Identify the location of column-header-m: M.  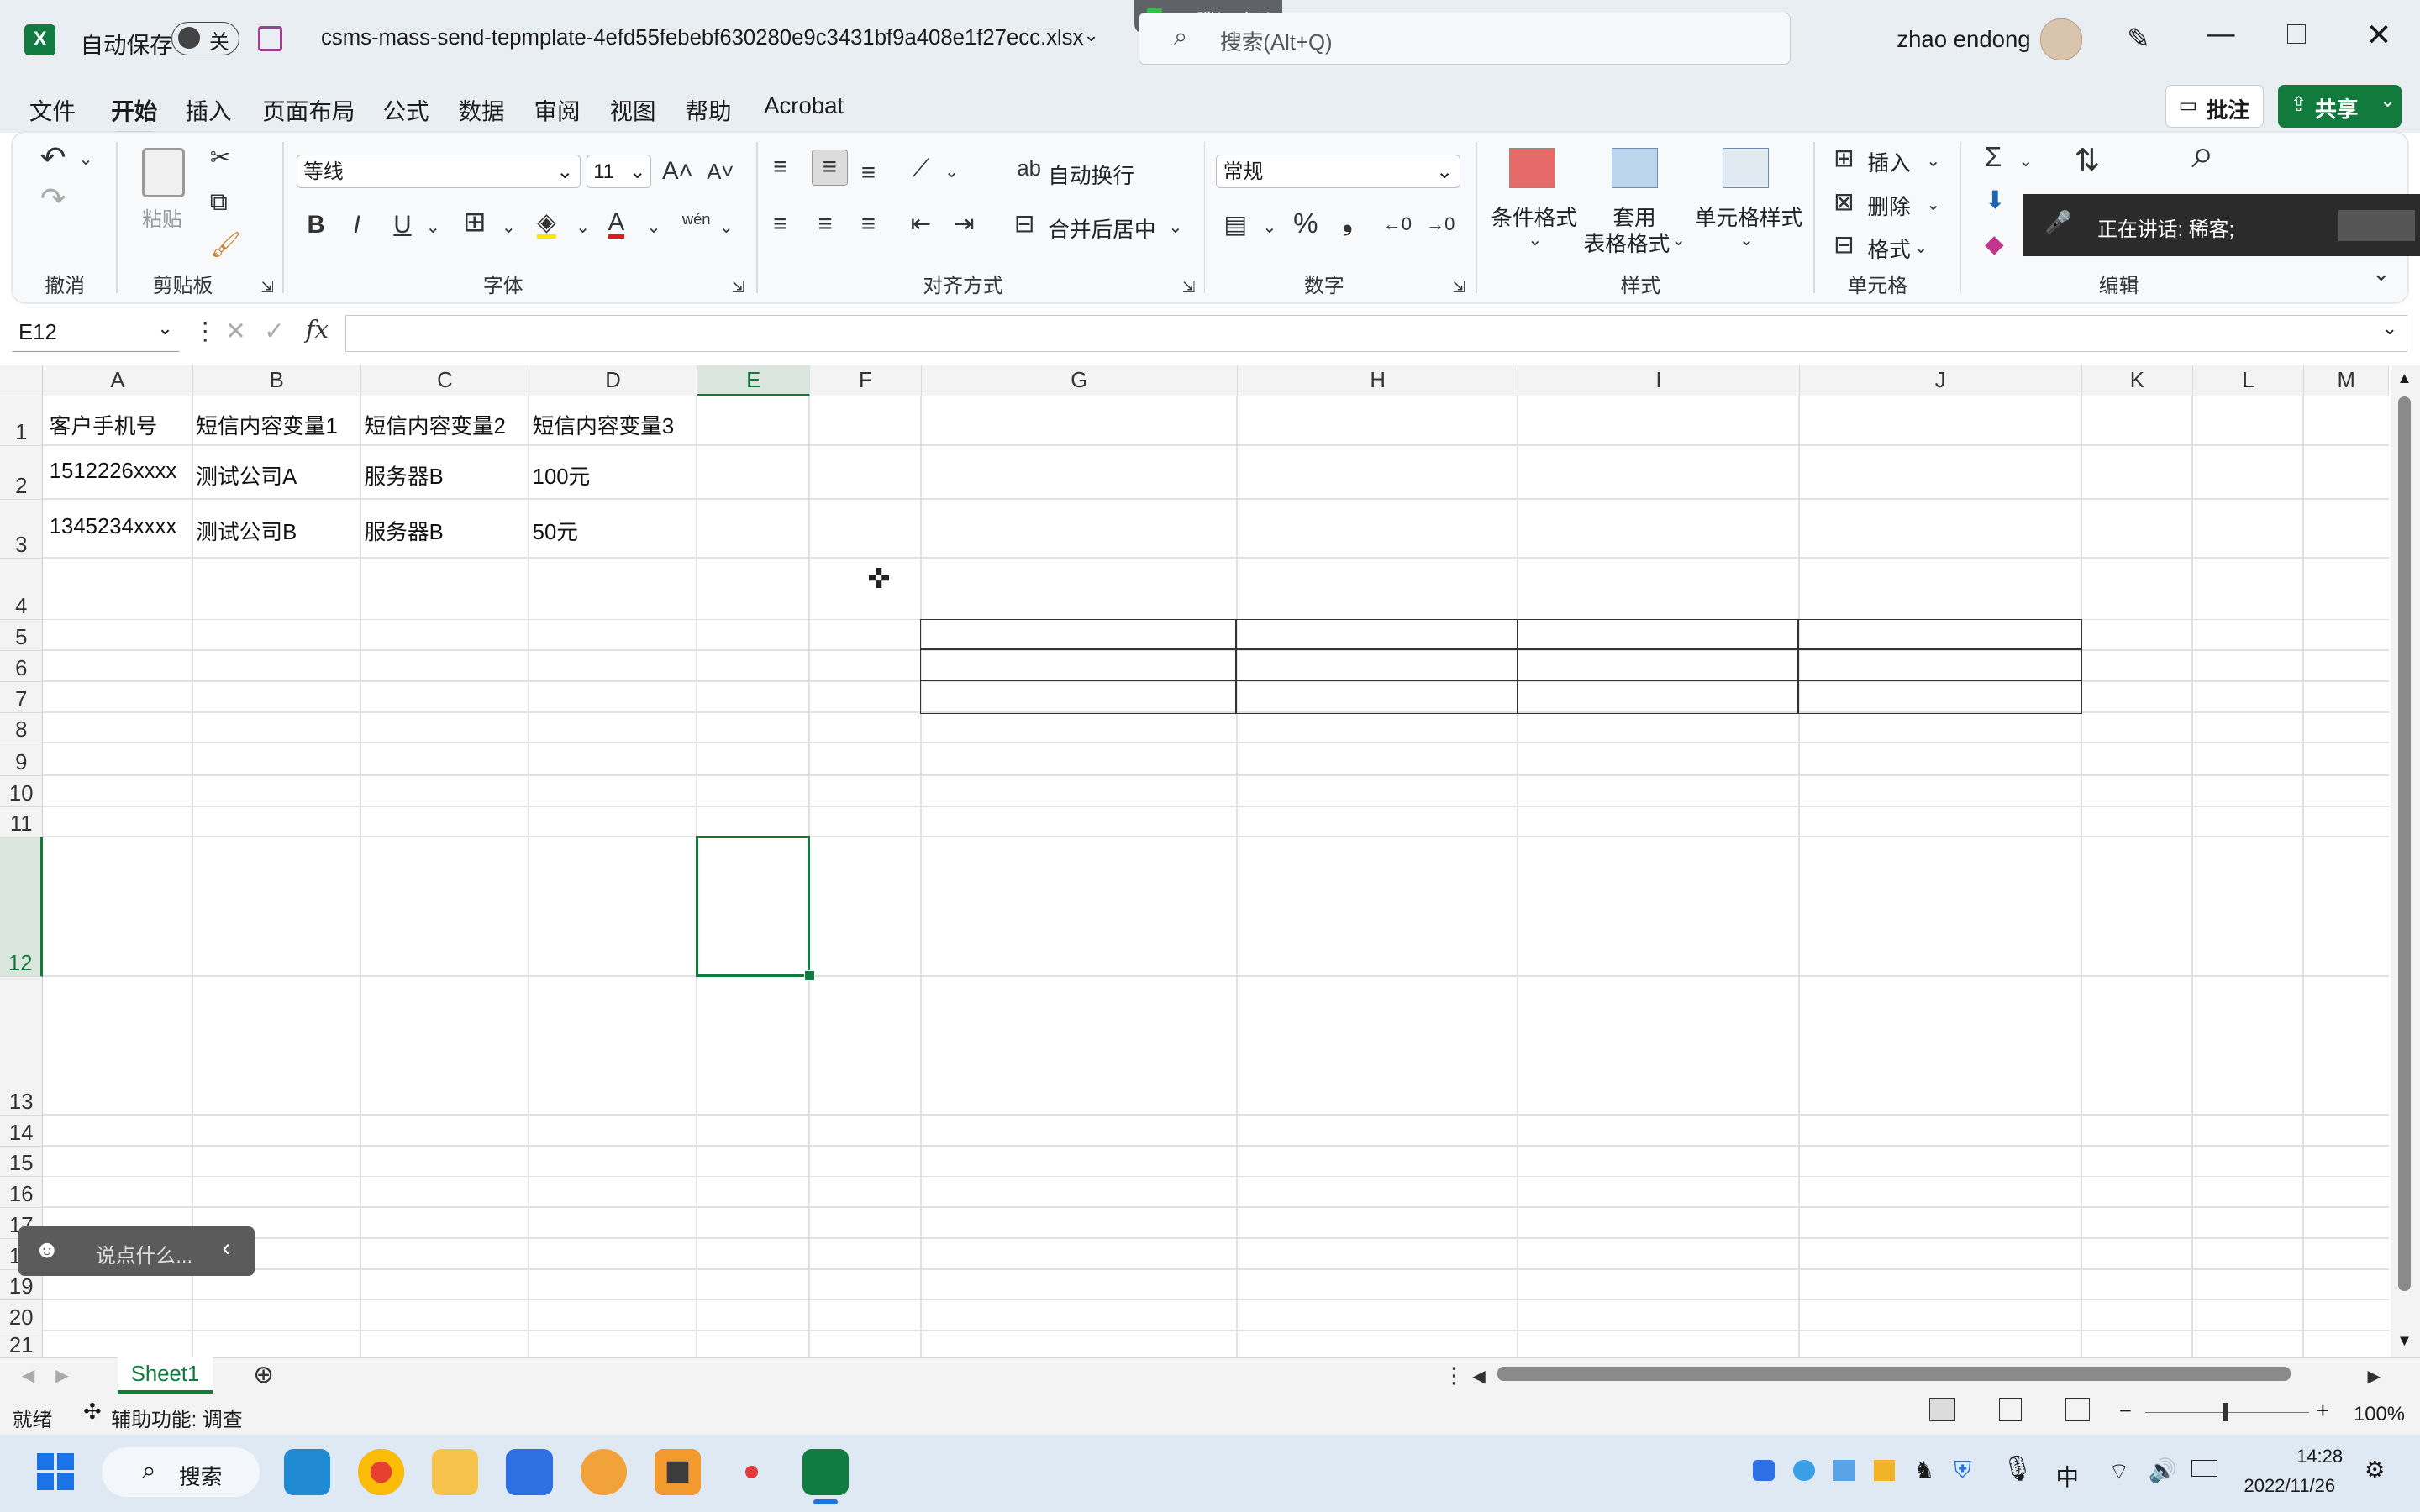
(2347, 381).